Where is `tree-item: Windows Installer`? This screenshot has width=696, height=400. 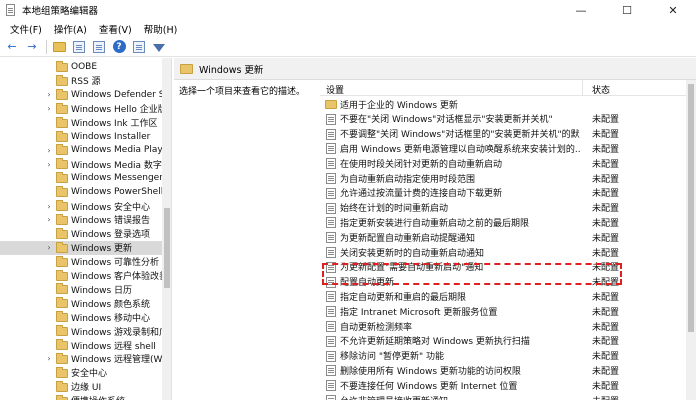
tree-item: Windows Installer is located at coordinates (81, 137).